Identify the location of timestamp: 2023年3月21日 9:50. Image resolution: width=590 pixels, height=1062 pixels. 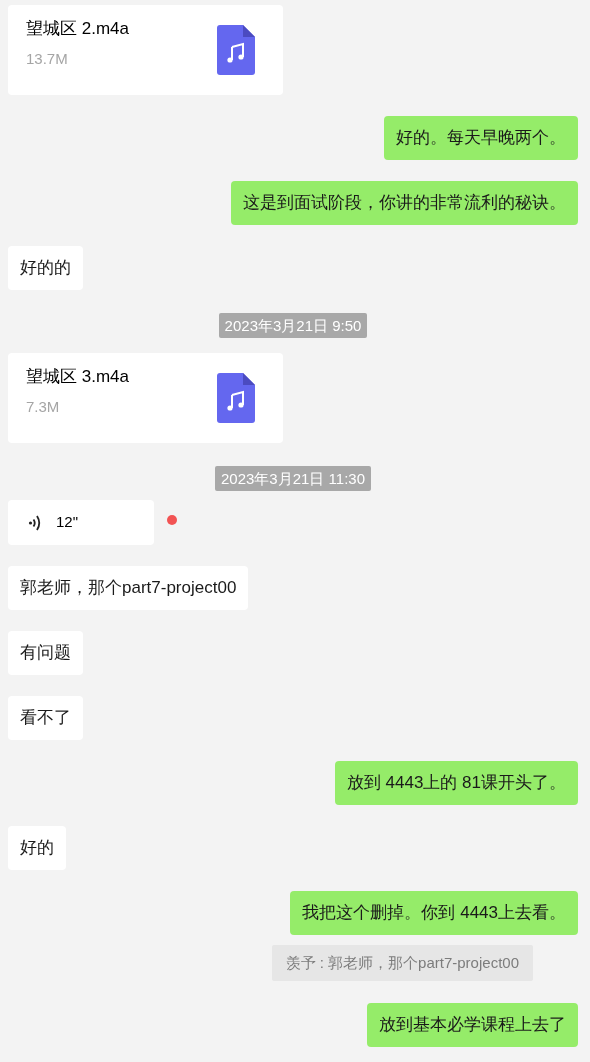
(293, 325).